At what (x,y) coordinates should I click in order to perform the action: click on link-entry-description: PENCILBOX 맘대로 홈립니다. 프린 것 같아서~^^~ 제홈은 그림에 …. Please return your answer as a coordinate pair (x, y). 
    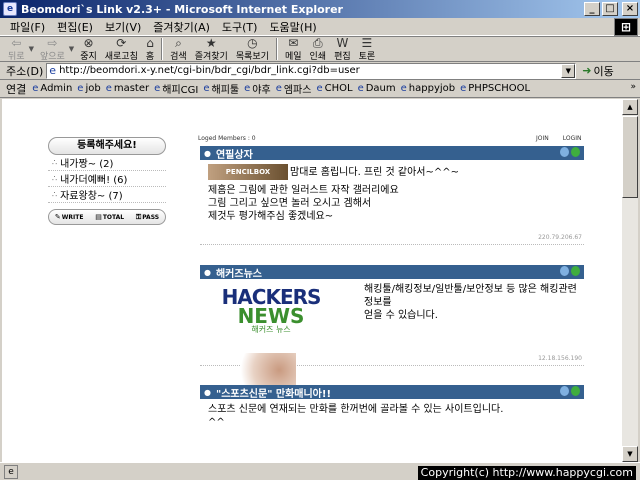
    Looking at the image, I should click on (392, 191).